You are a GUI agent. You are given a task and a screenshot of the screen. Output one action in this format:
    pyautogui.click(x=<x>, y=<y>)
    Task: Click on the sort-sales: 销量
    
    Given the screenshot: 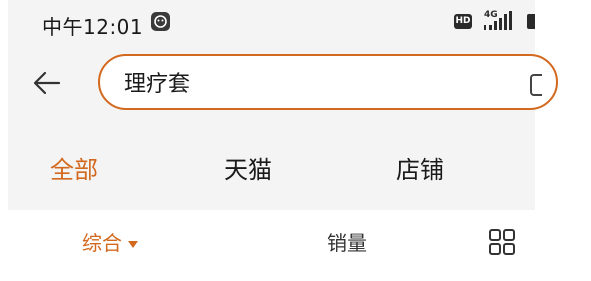 What is the action you would take?
    pyautogui.click(x=347, y=241)
    